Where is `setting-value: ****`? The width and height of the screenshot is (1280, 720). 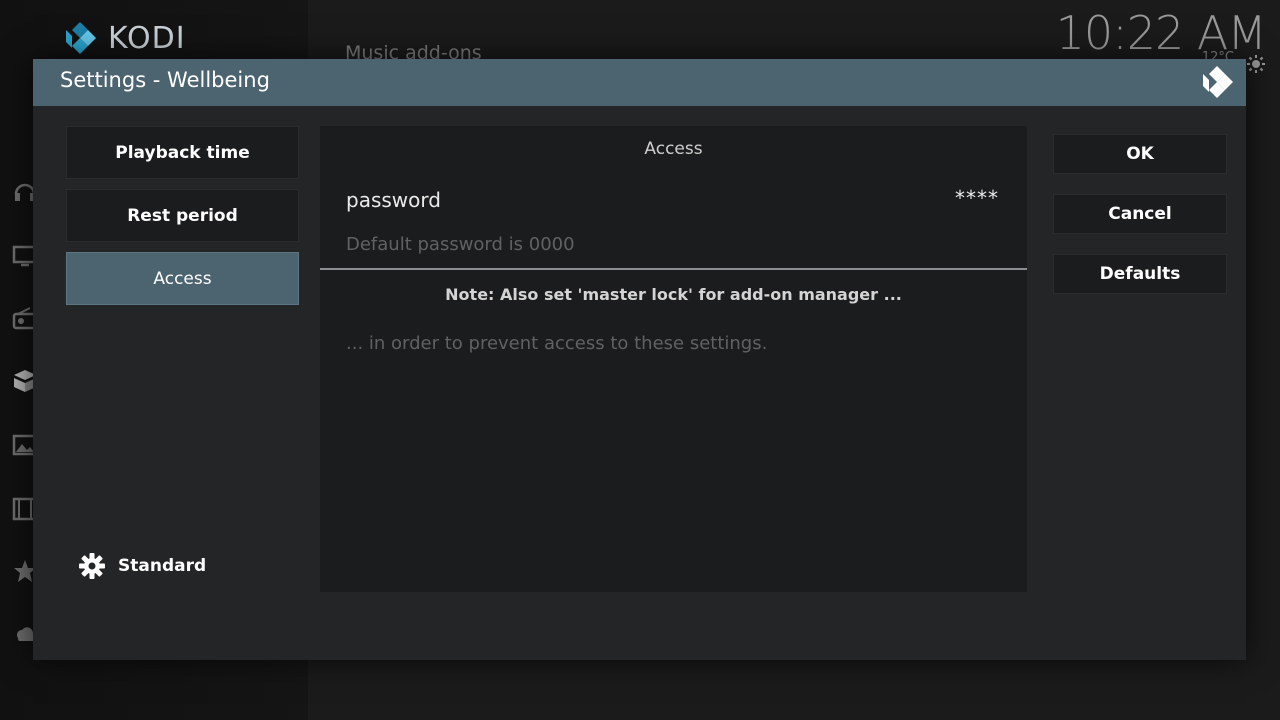 setting-value: **** is located at coordinates (977, 198).